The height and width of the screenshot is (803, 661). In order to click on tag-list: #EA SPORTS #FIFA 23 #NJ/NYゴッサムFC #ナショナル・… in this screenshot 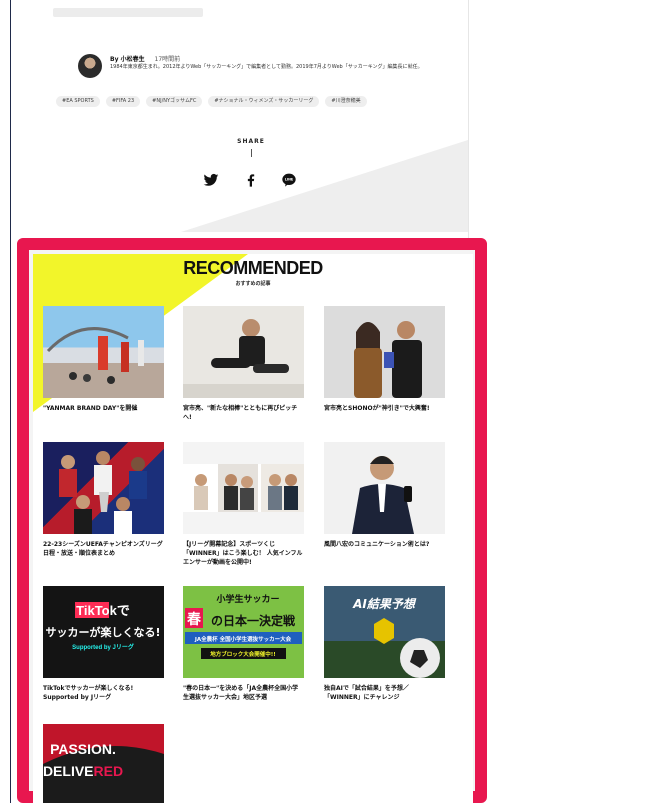, I will do `click(261, 102)`.